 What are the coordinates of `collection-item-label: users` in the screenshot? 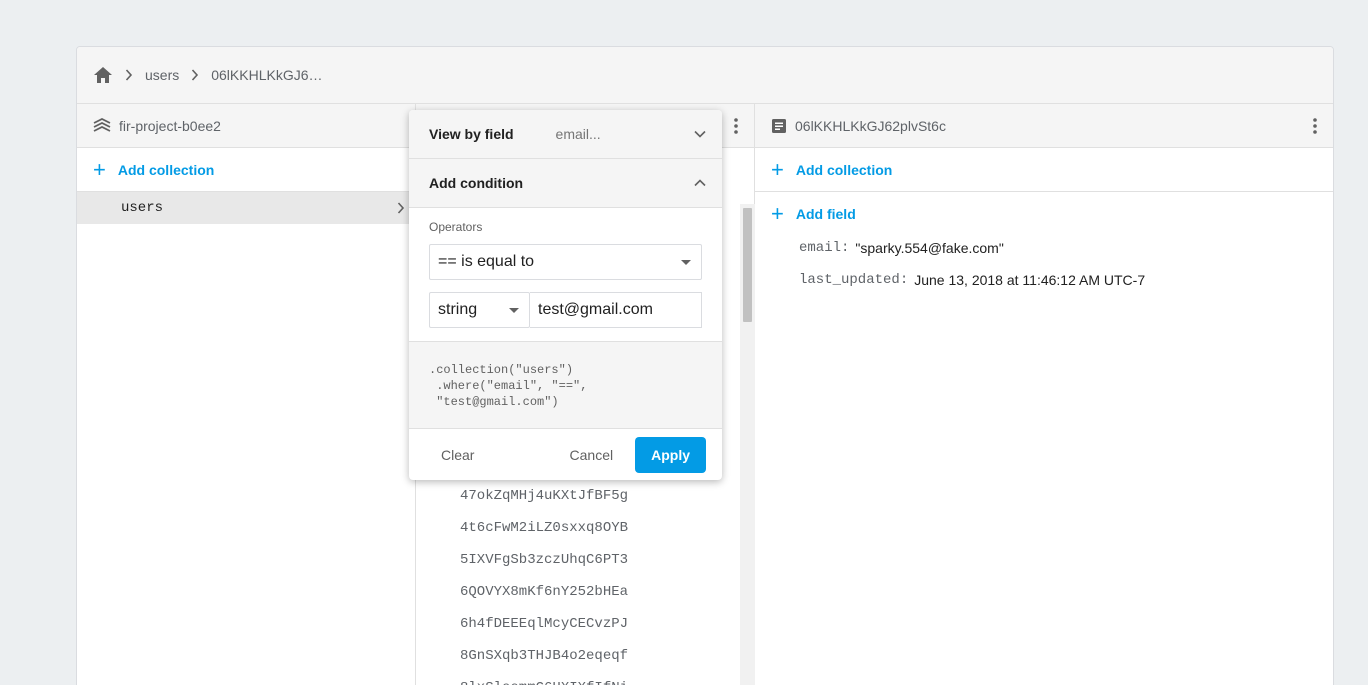 It's located at (142, 208).